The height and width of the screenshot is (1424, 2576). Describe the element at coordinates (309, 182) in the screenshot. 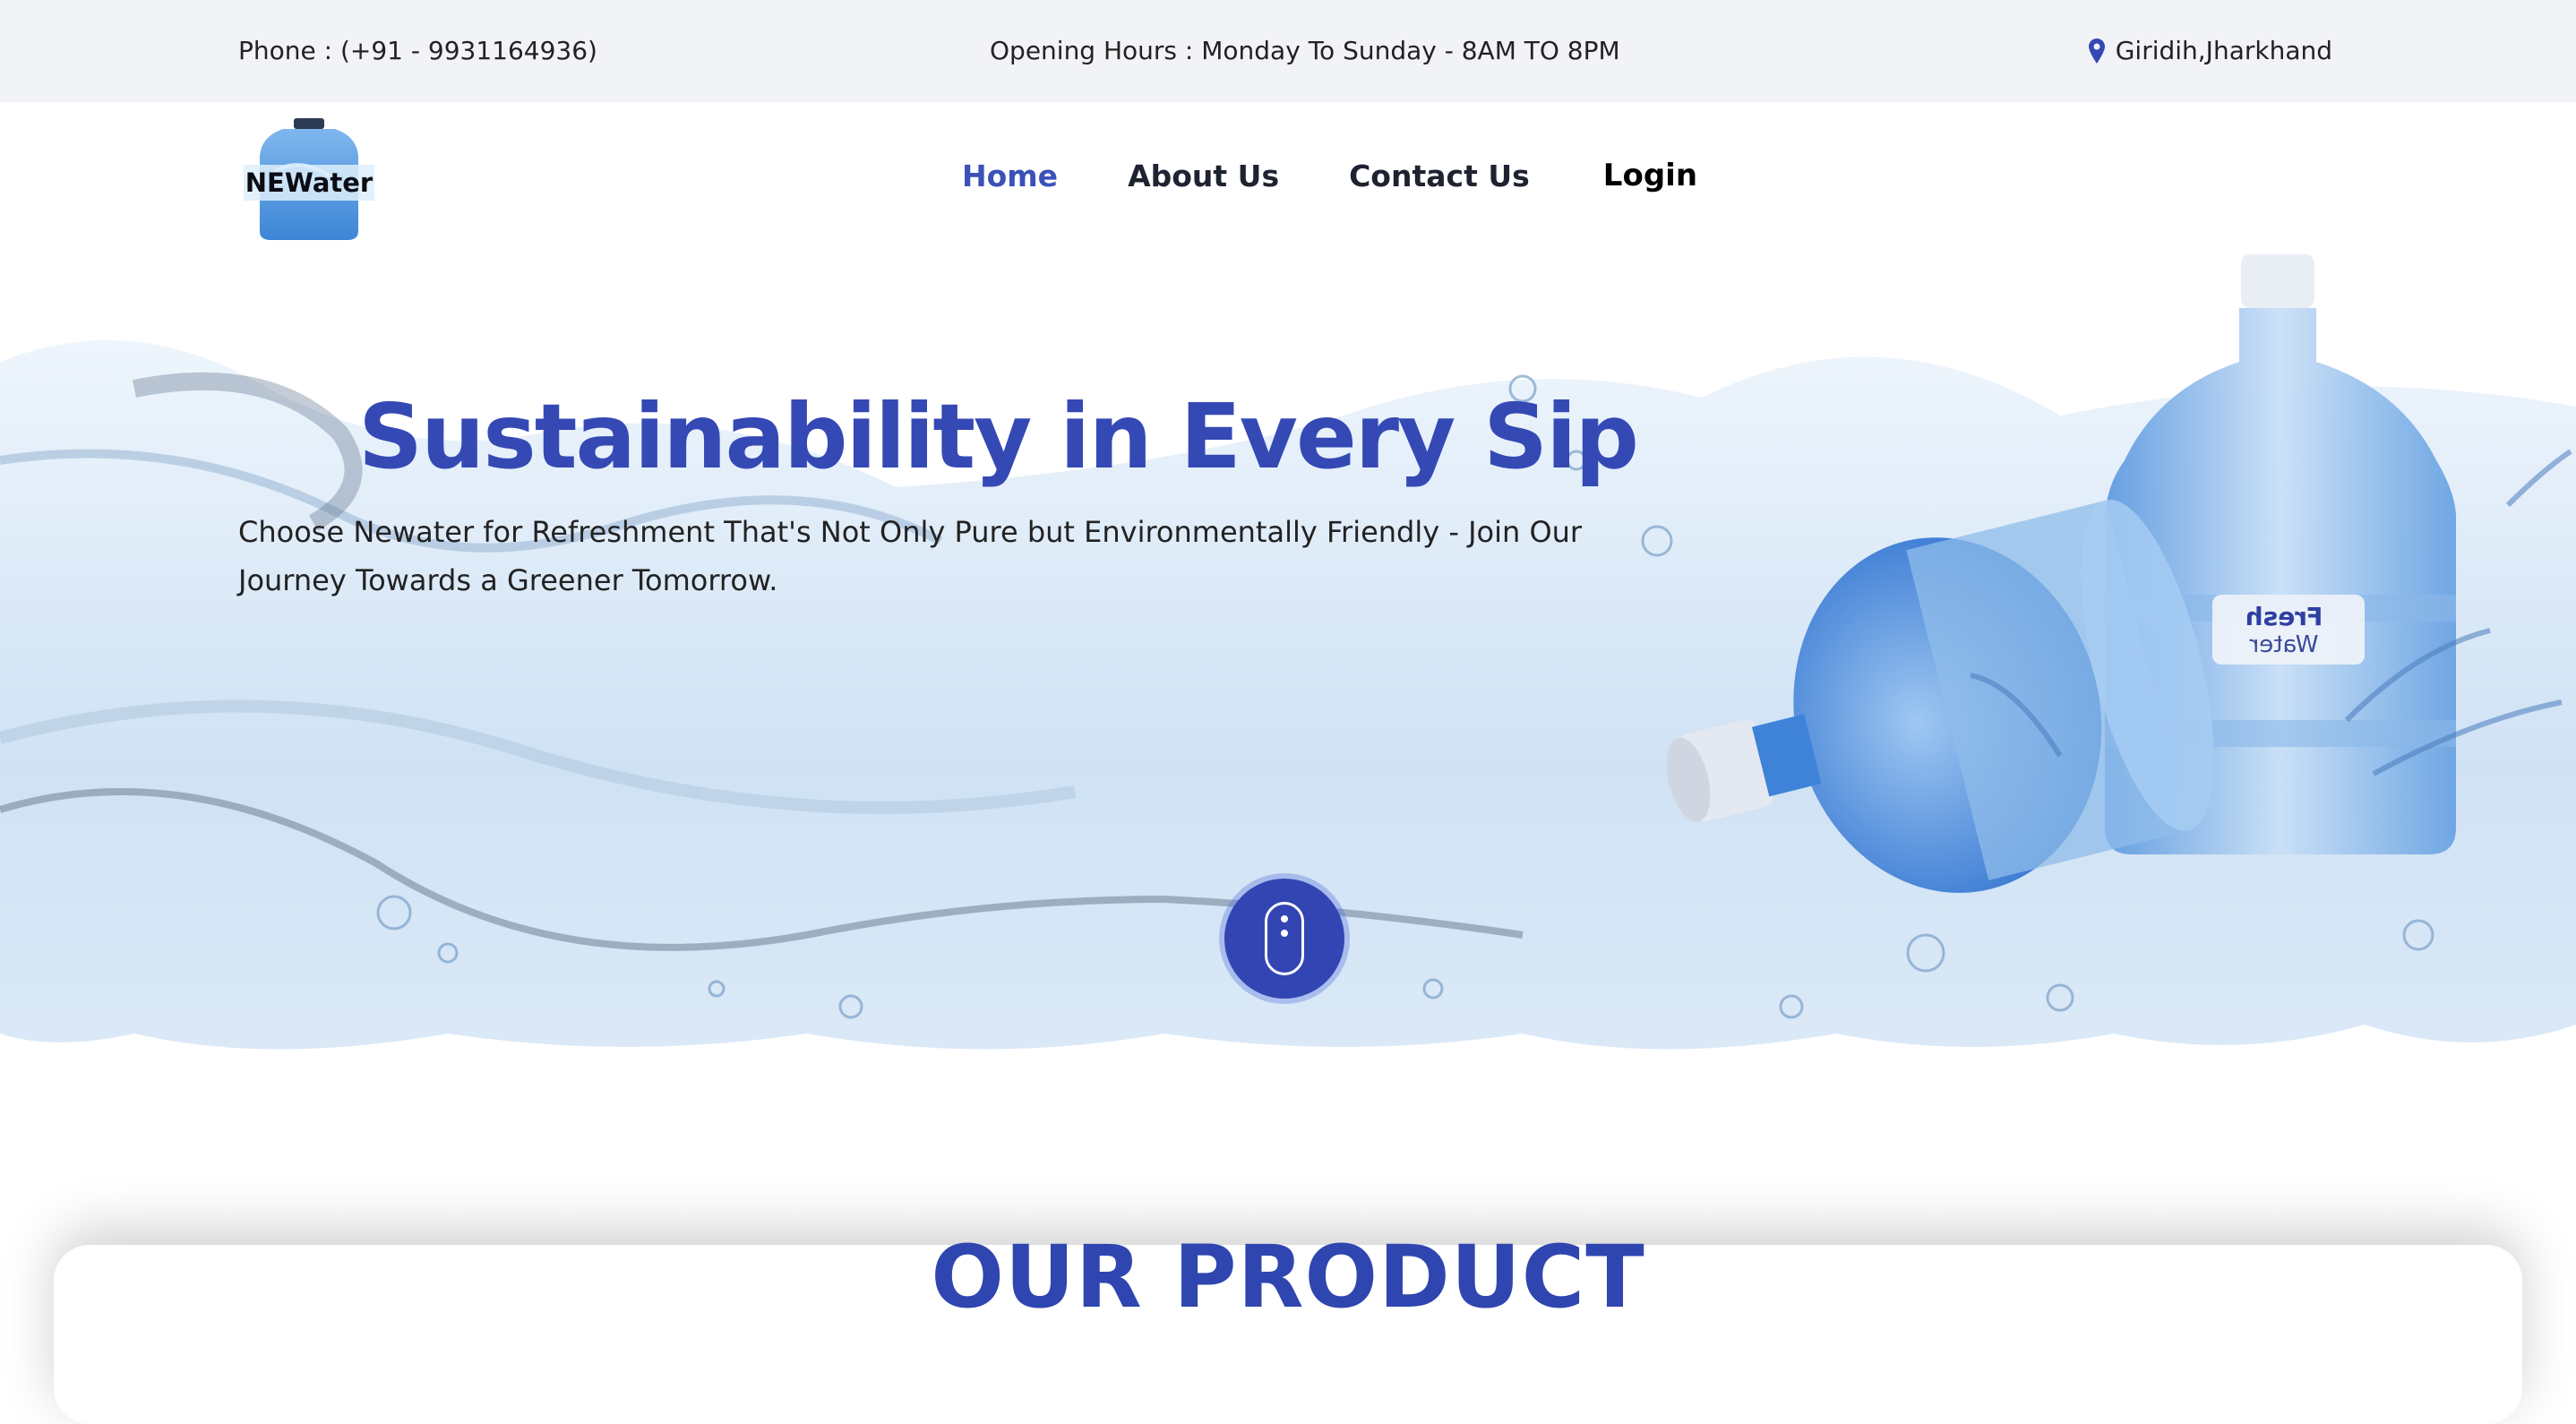

I see `logo-text: NEWater` at that location.